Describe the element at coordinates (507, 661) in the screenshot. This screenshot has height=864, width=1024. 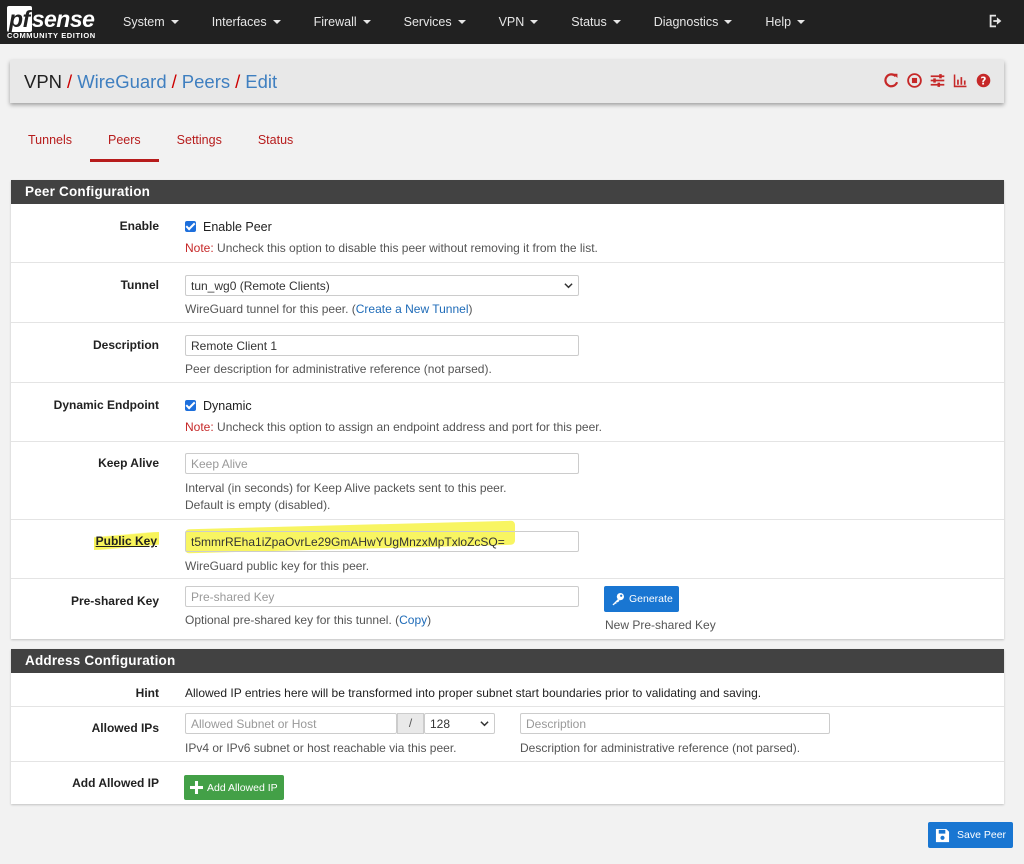
I see `panel-heading-address-configuration: Address Configuration` at that location.